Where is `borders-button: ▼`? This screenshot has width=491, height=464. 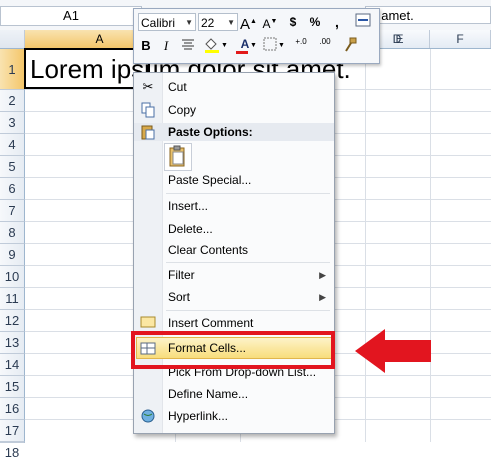
borders-button: ▼ is located at coordinates (274, 46).